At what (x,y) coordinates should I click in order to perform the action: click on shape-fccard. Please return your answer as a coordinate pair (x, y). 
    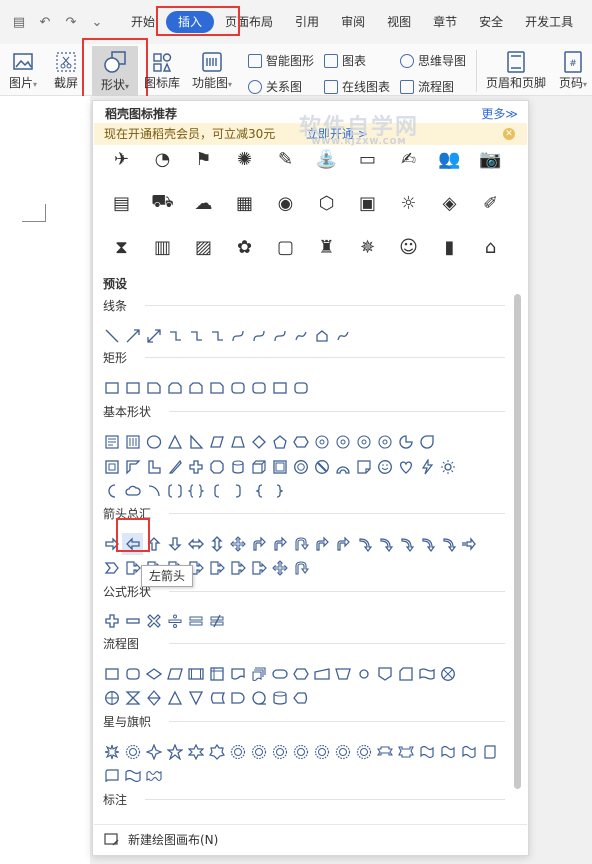
    Looking at the image, I should click on (405, 674).